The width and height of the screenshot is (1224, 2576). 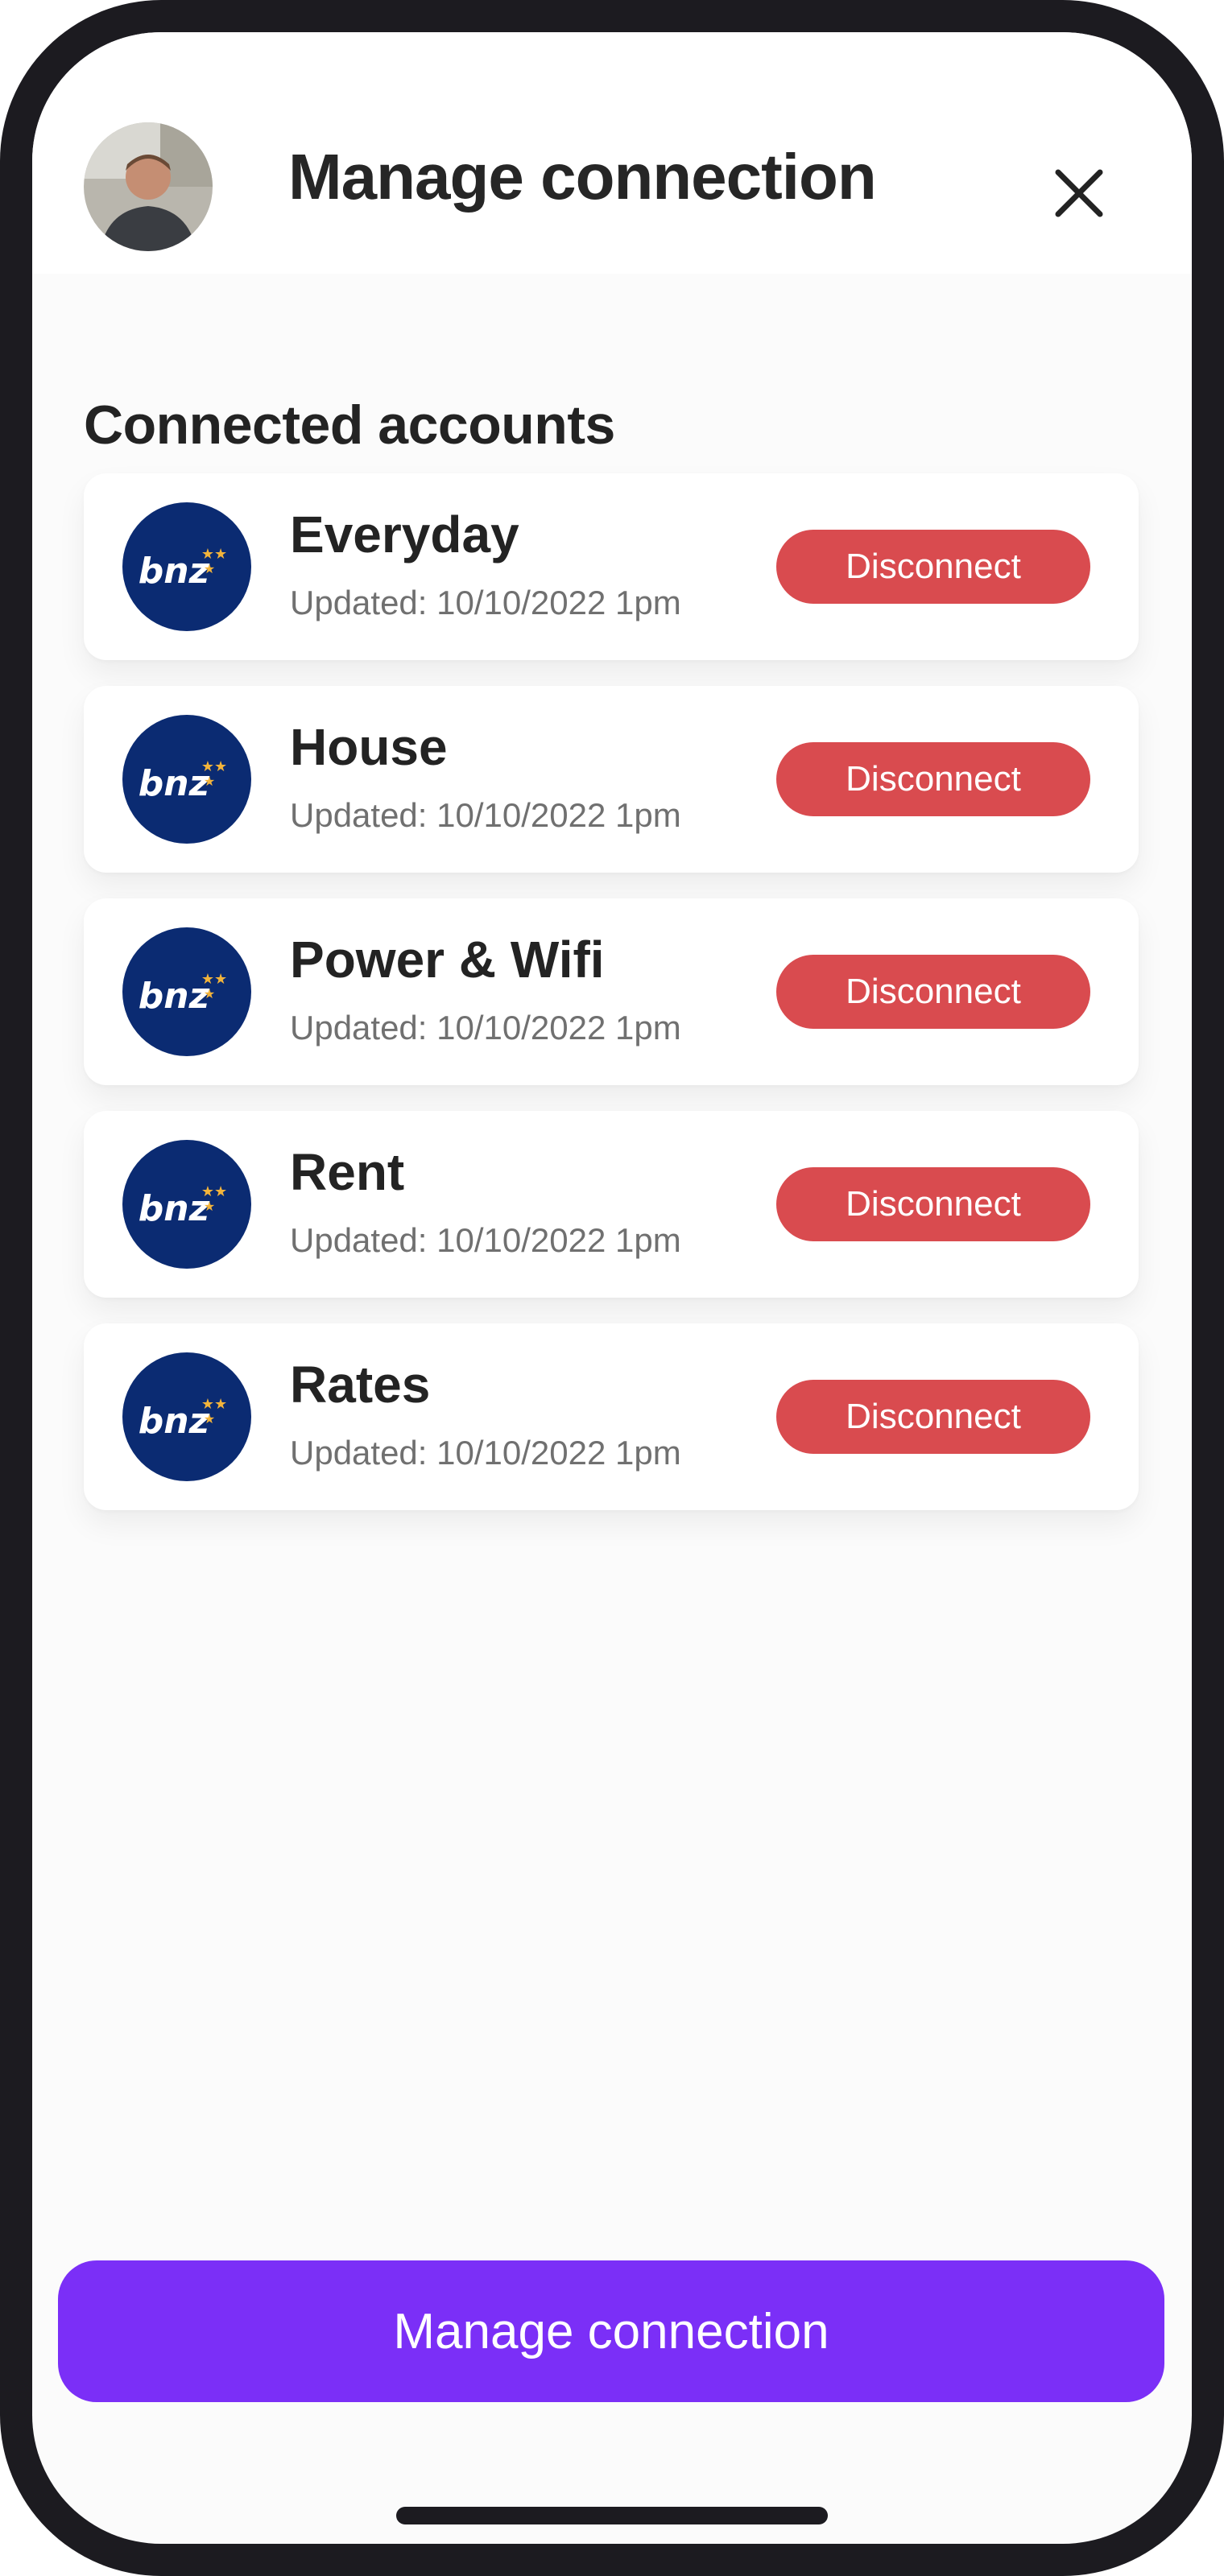 What do you see at coordinates (447, 960) in the screenshot?
I see `account-name: Power & Wifi` at bounding box center [447, 960].